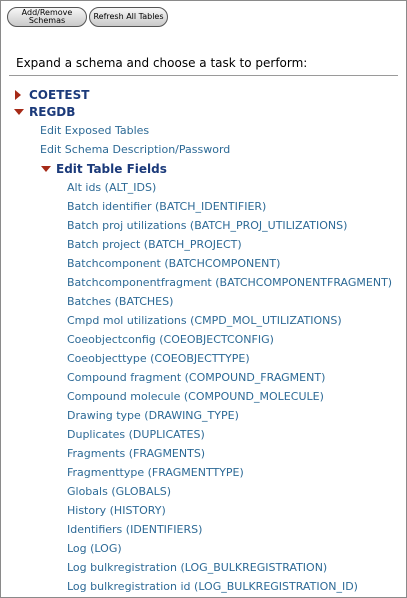 This screenshot has width=407, height=598. What do you see at coordinates (229, 246) in the screenshot?
I see `table-link: Batch project (BATCH_PROJECT)` at bounding box center [229, 246].